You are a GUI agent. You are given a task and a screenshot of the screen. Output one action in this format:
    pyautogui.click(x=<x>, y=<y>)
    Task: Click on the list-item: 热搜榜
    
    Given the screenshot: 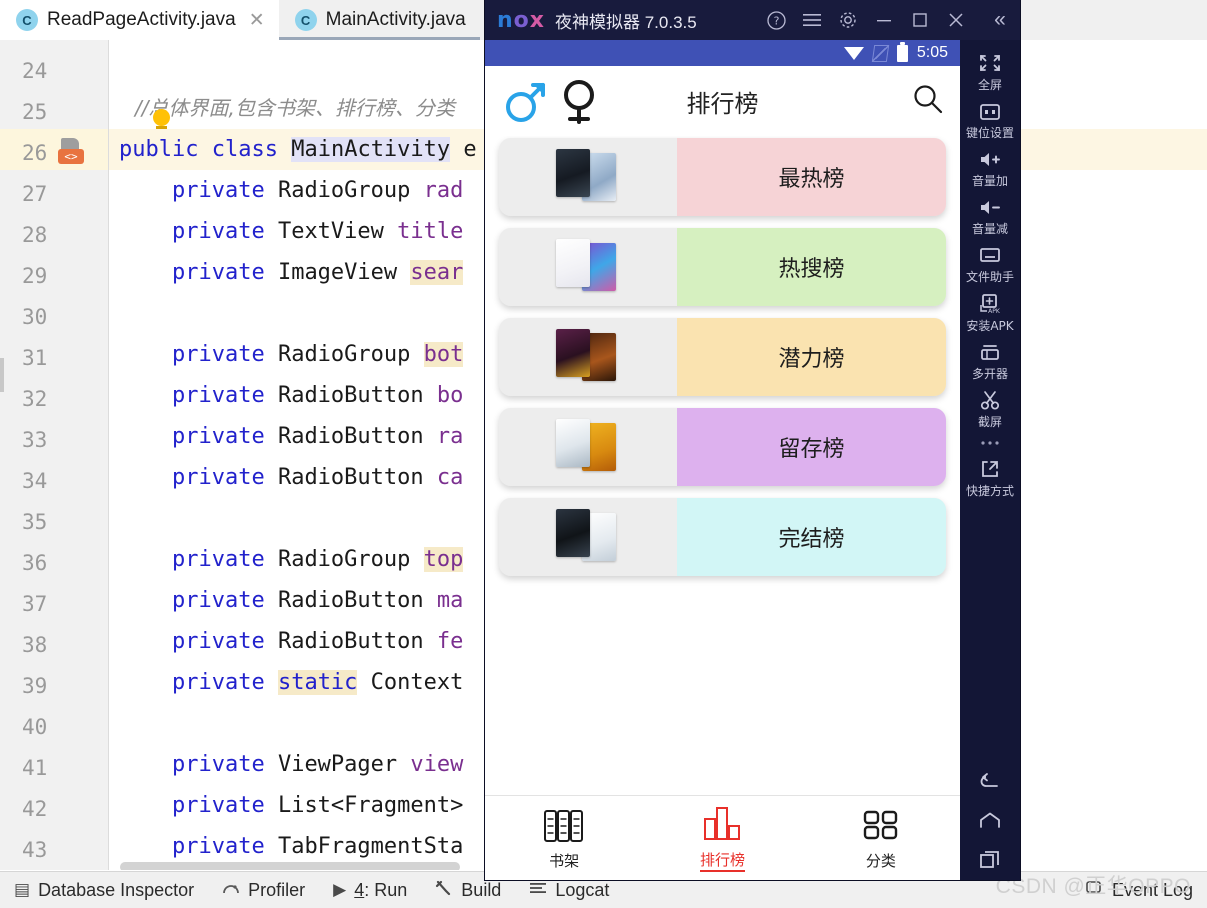 What is the action you would take?
    pyautogui.click(x=722, y=267)
    